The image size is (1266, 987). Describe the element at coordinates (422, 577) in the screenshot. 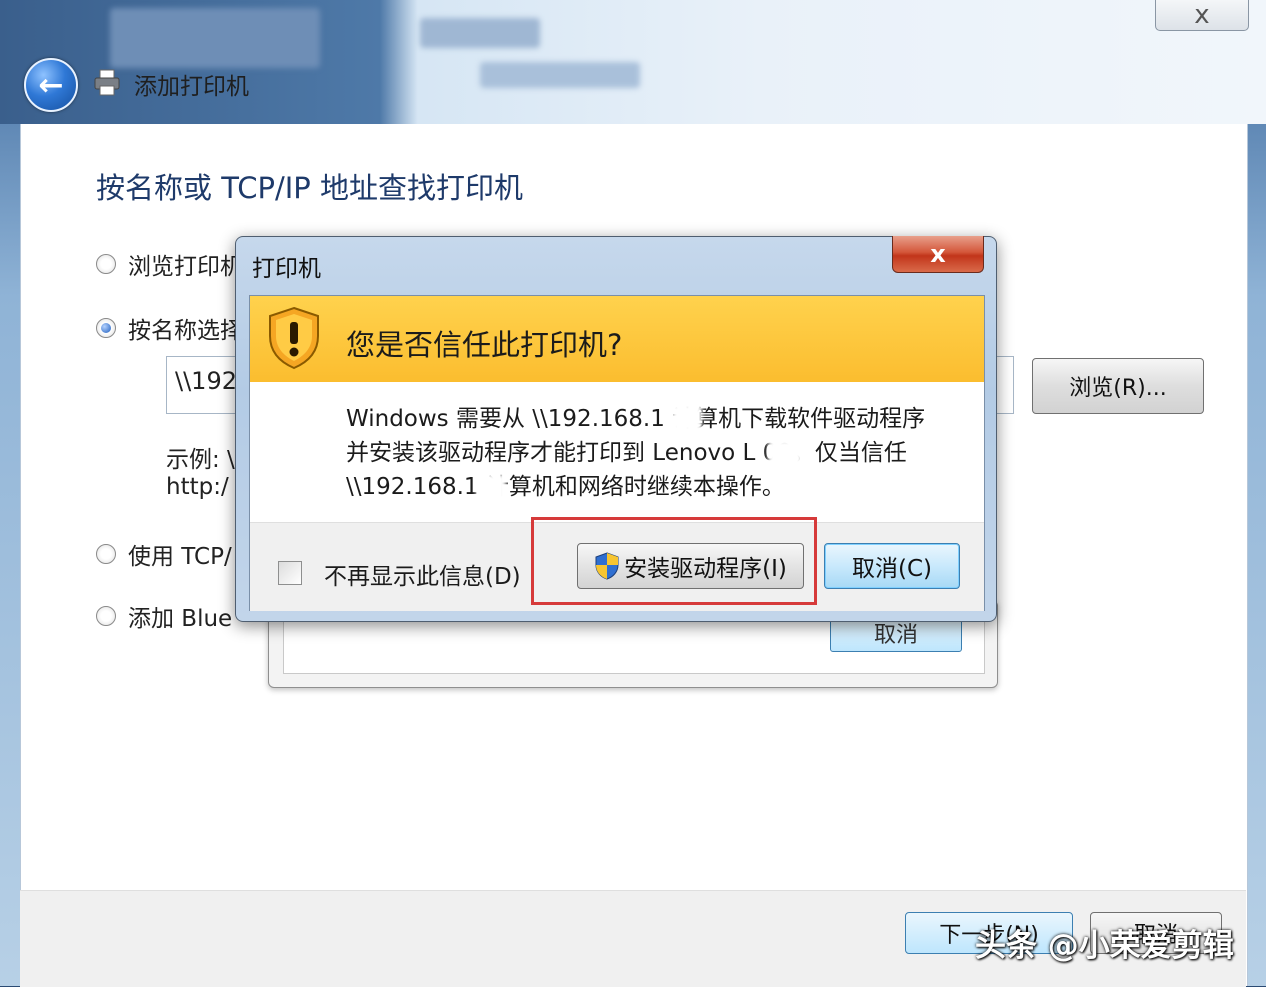

I see `dont-show-again-label: 不再显示此信息(D)` at that location.